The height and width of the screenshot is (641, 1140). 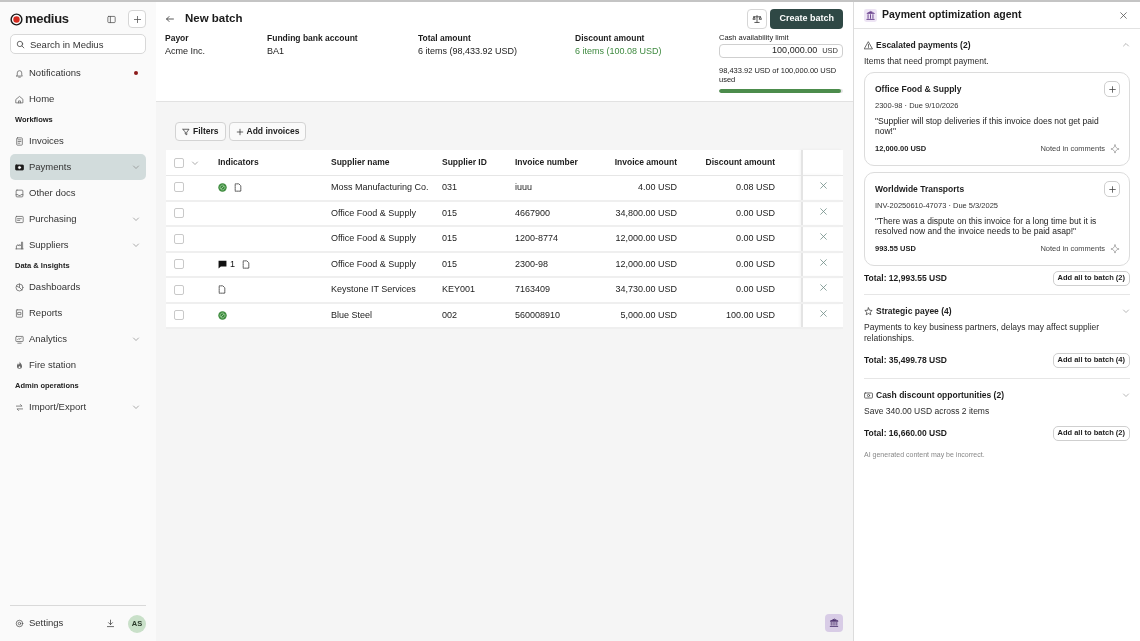 I want to click on select-all-checkbox, so click(x=179, y=162).